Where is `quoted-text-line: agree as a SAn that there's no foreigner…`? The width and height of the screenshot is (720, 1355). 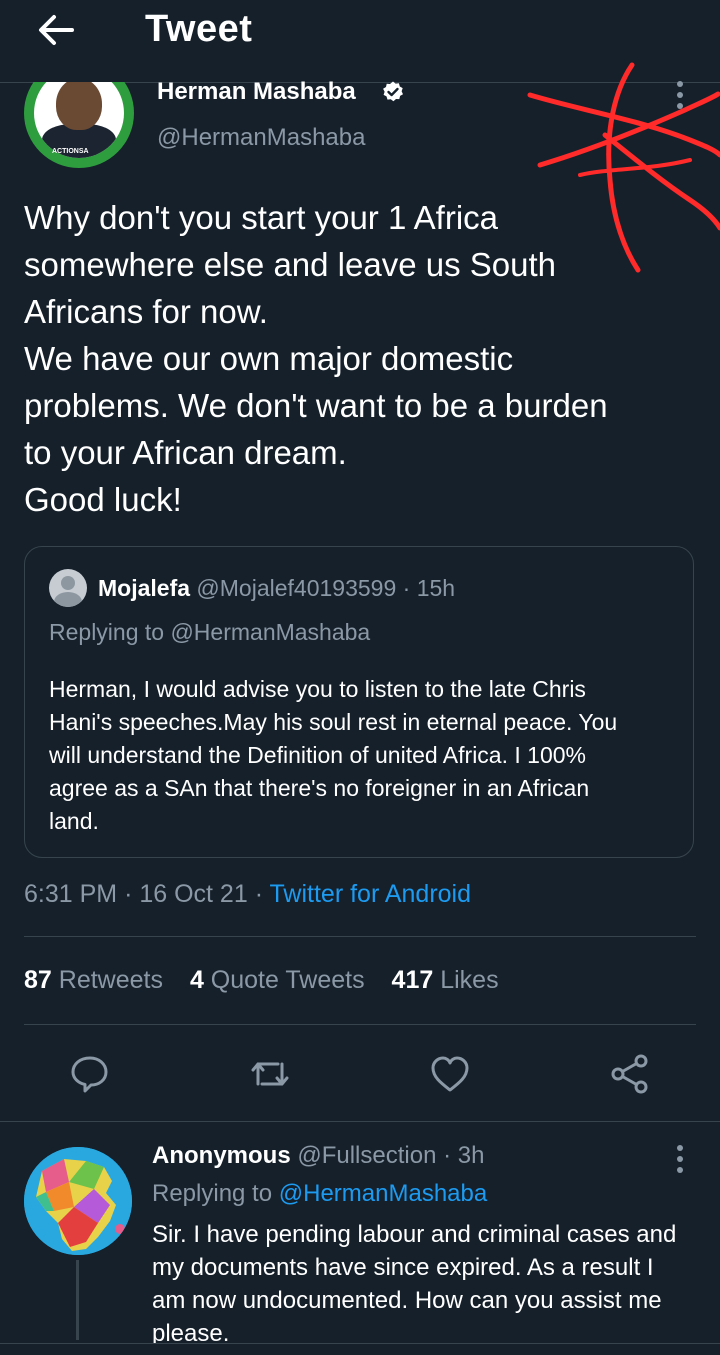
quoted-text-line: agree as a SAn that there's no foreigner… is located at coordinates (319, 788).